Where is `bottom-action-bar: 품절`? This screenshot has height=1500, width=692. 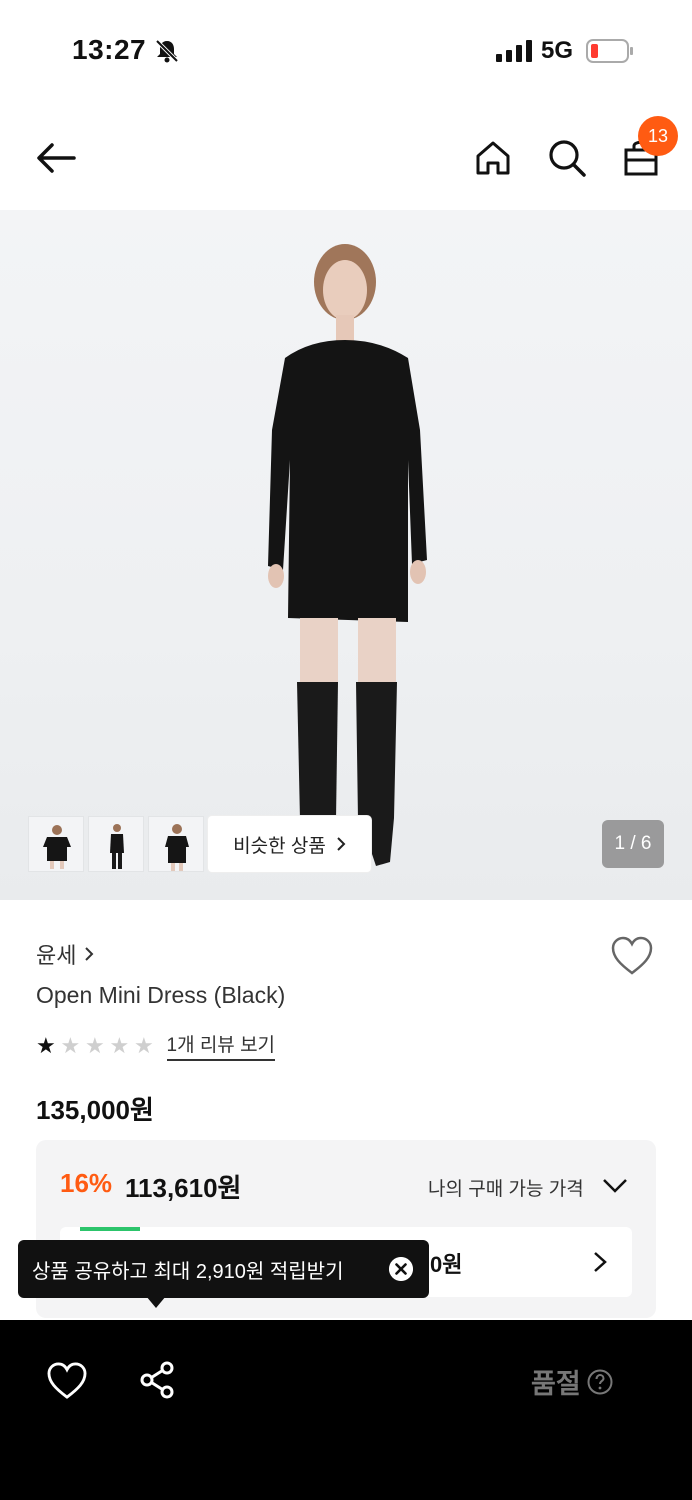
bottom-action-bar: 품절 is located at coordinates (346, 1410).